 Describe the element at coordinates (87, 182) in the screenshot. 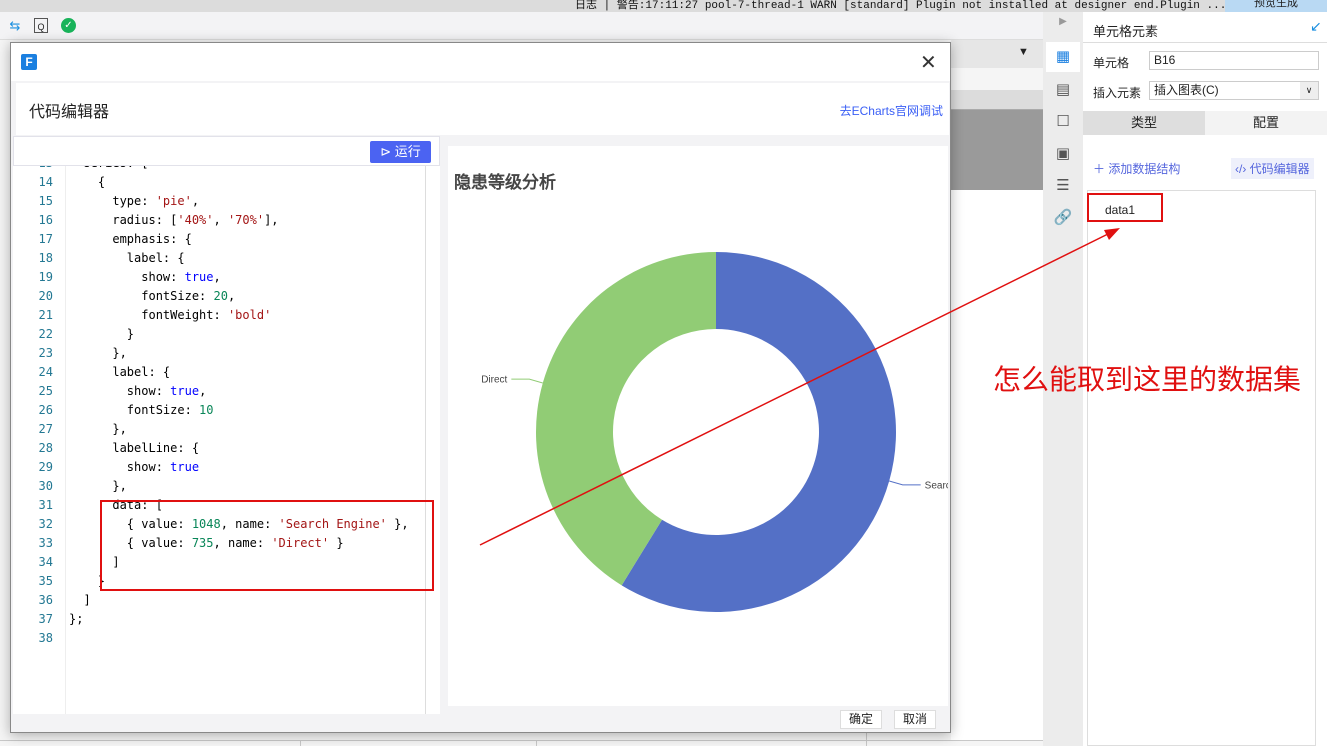

I see `code-line: {` at that location.